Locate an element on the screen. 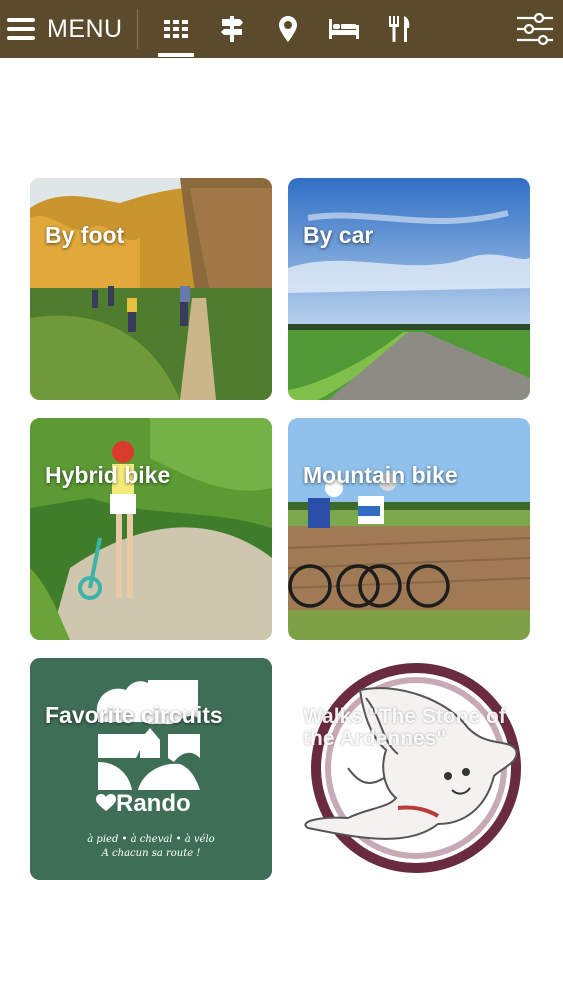 Image resolution: width=563 pixels, height=1000 pixels. tile-hybrid-bike: Hybrid bike is located at coordinates (151, 529).